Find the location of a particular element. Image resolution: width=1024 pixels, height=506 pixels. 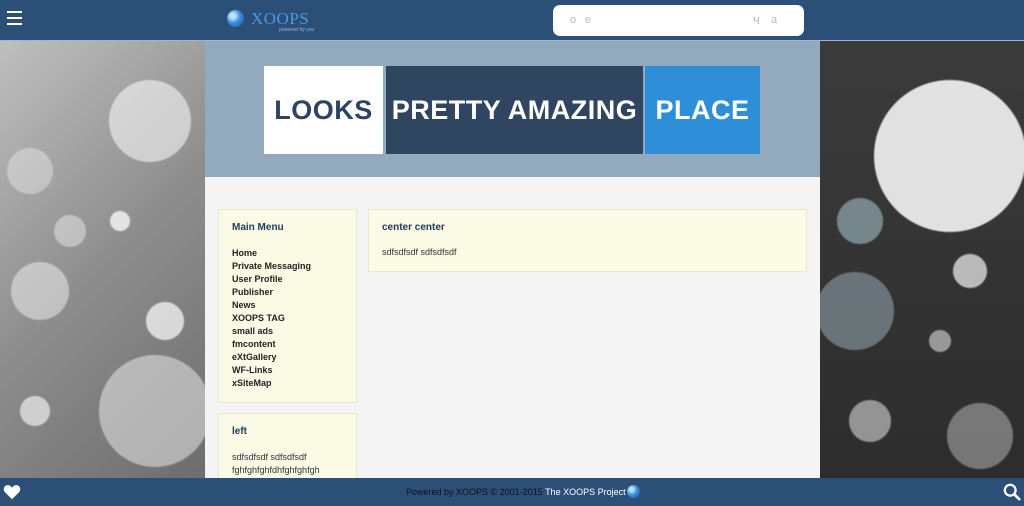

left-block-text: sdfsdfsdf sdfsdfsdf is located at coordinates (269, 457).